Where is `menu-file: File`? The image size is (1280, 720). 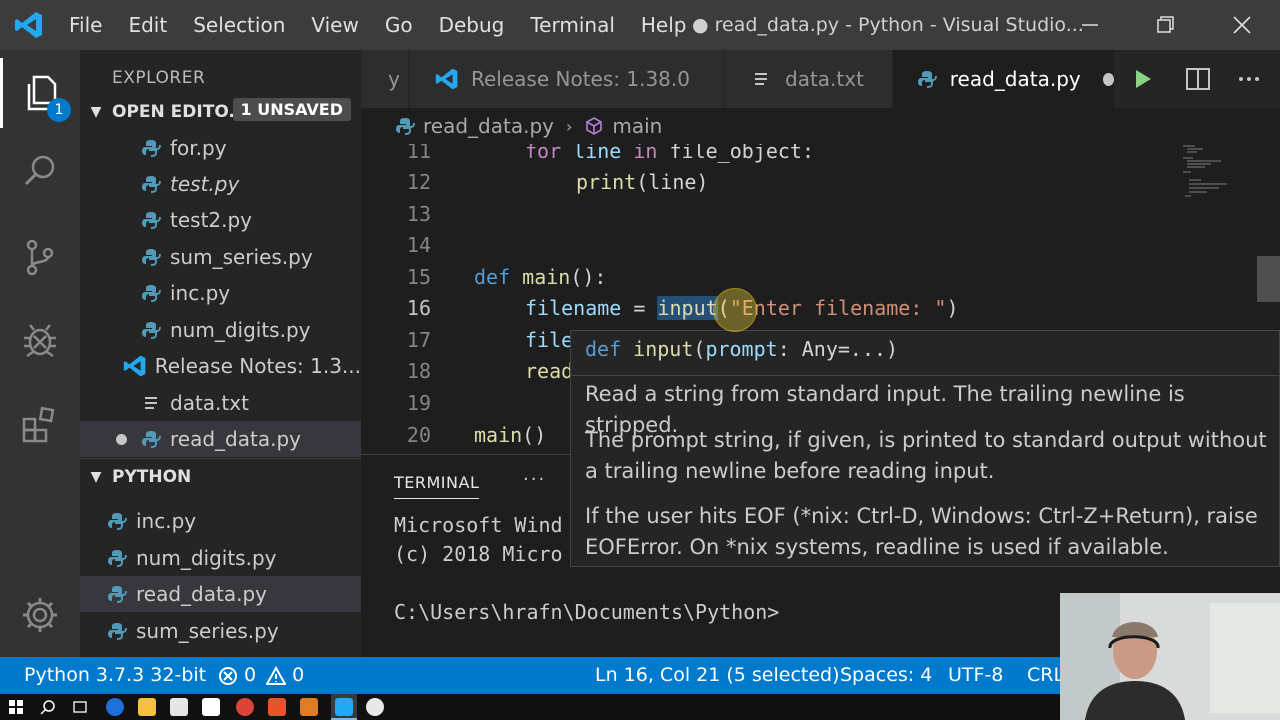
menu-file: File is located at coordinates (85, 25).